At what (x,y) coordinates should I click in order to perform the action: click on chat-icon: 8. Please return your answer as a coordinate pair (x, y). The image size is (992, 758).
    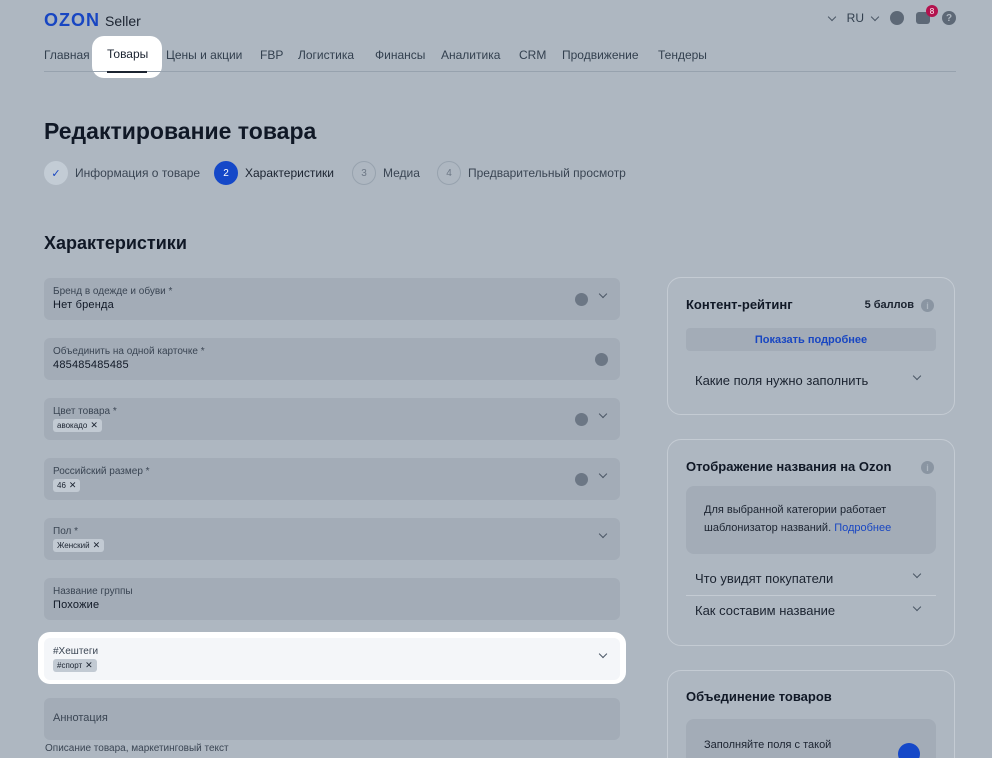
    Looking at the image, I should click on (927, 14).